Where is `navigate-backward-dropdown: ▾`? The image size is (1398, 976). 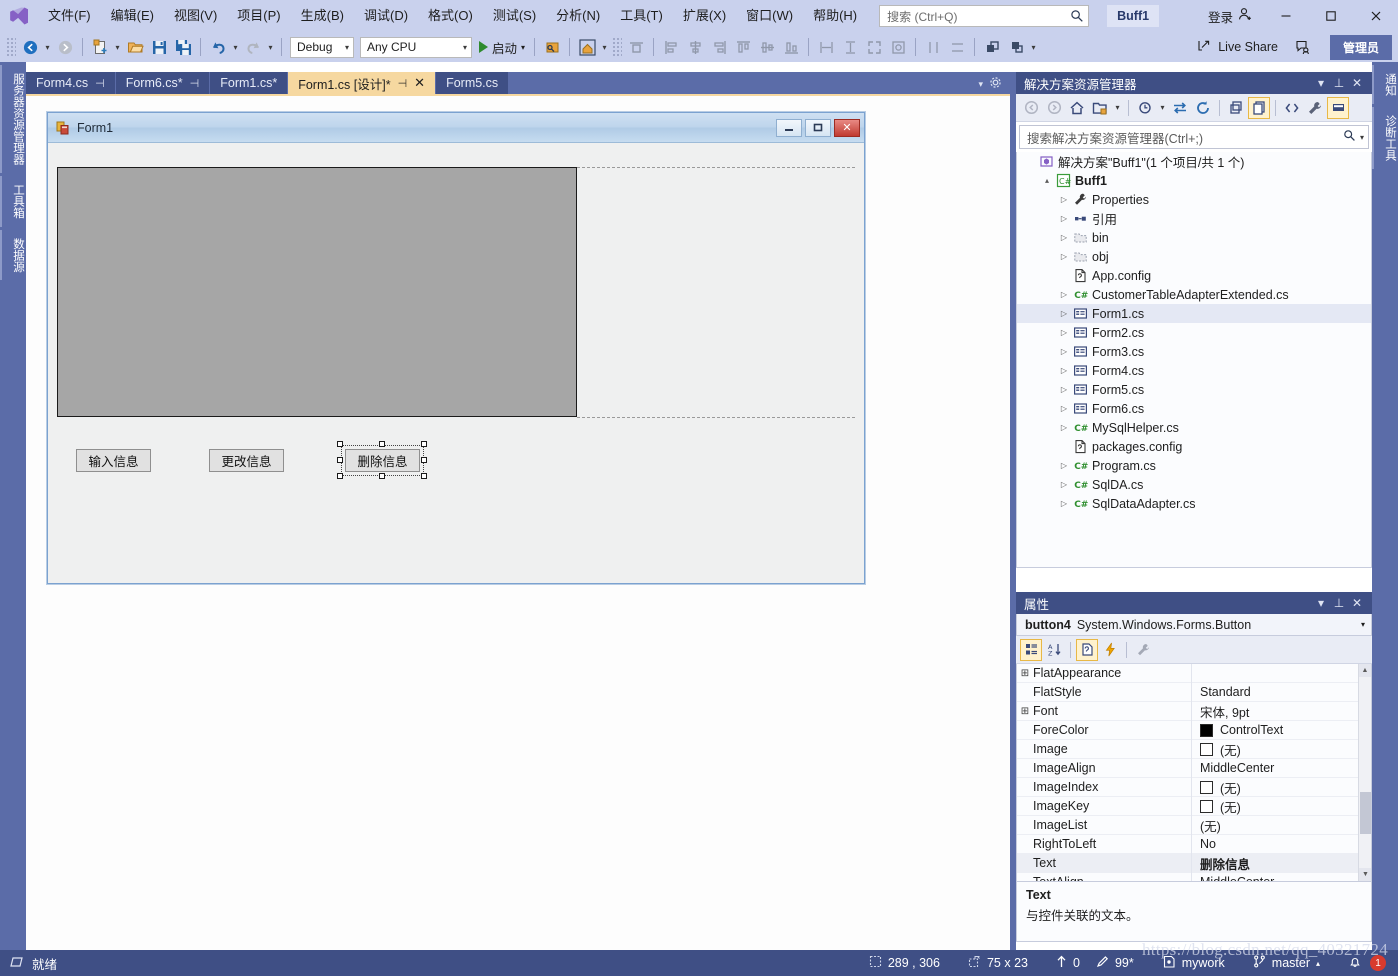
navigate-backward-dropdown: ▾ is located at coordinates (47, 47).